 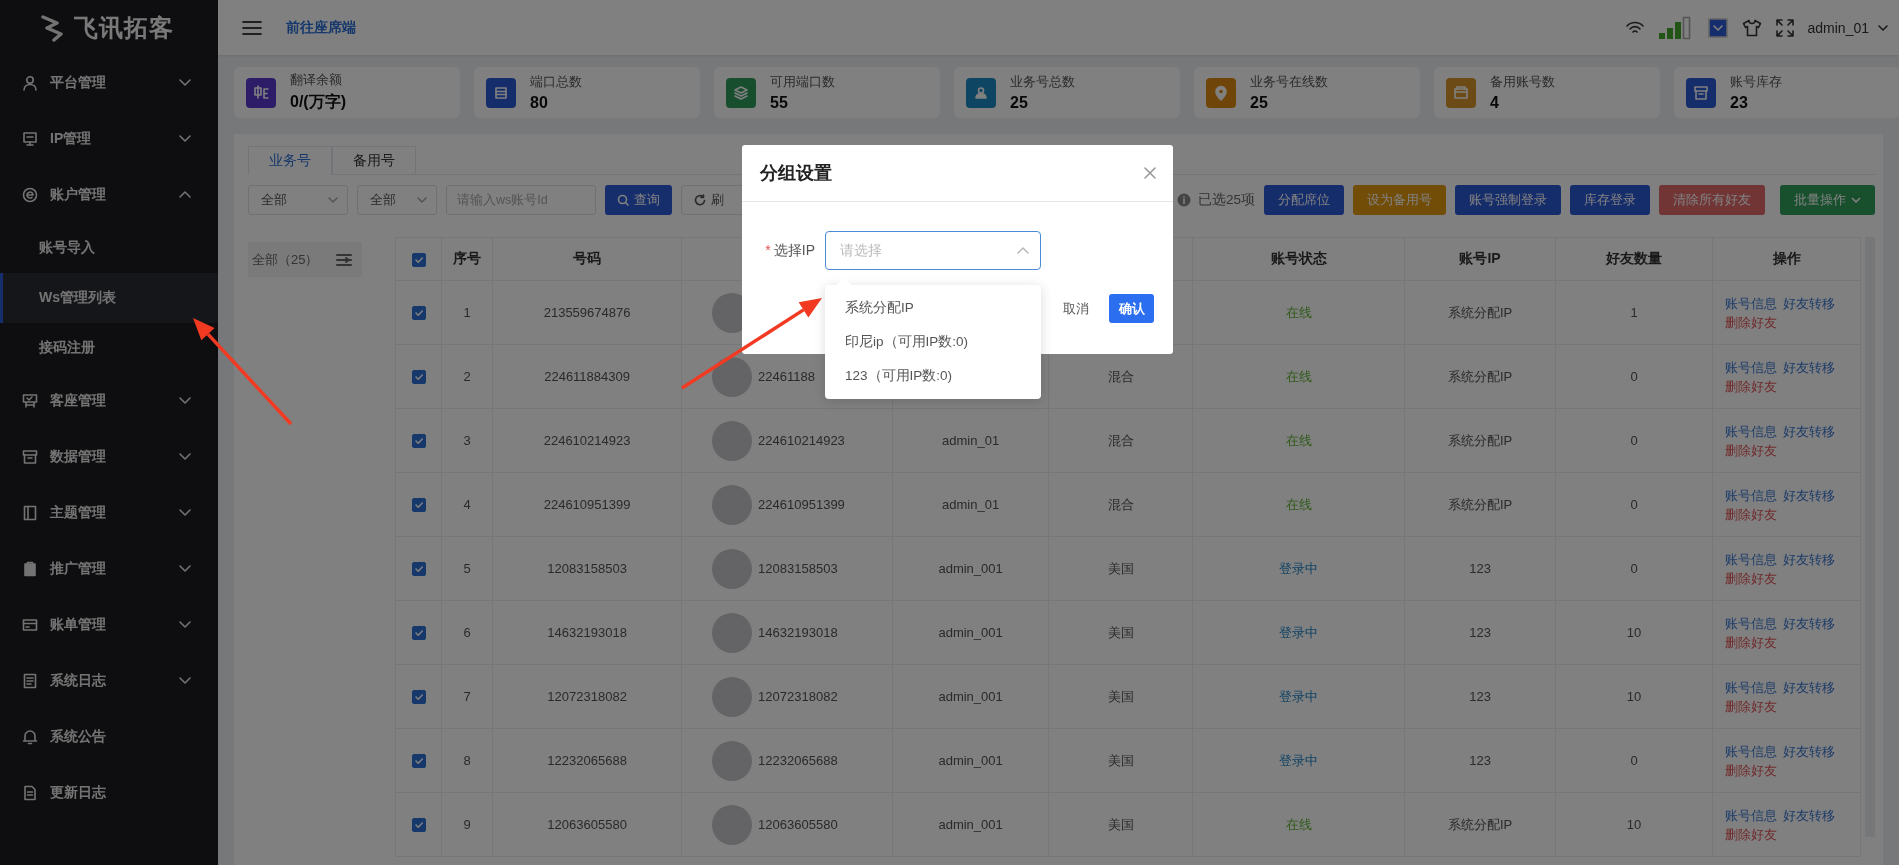 I want to click on friend-count: 1, so click(x=1634, y=312).